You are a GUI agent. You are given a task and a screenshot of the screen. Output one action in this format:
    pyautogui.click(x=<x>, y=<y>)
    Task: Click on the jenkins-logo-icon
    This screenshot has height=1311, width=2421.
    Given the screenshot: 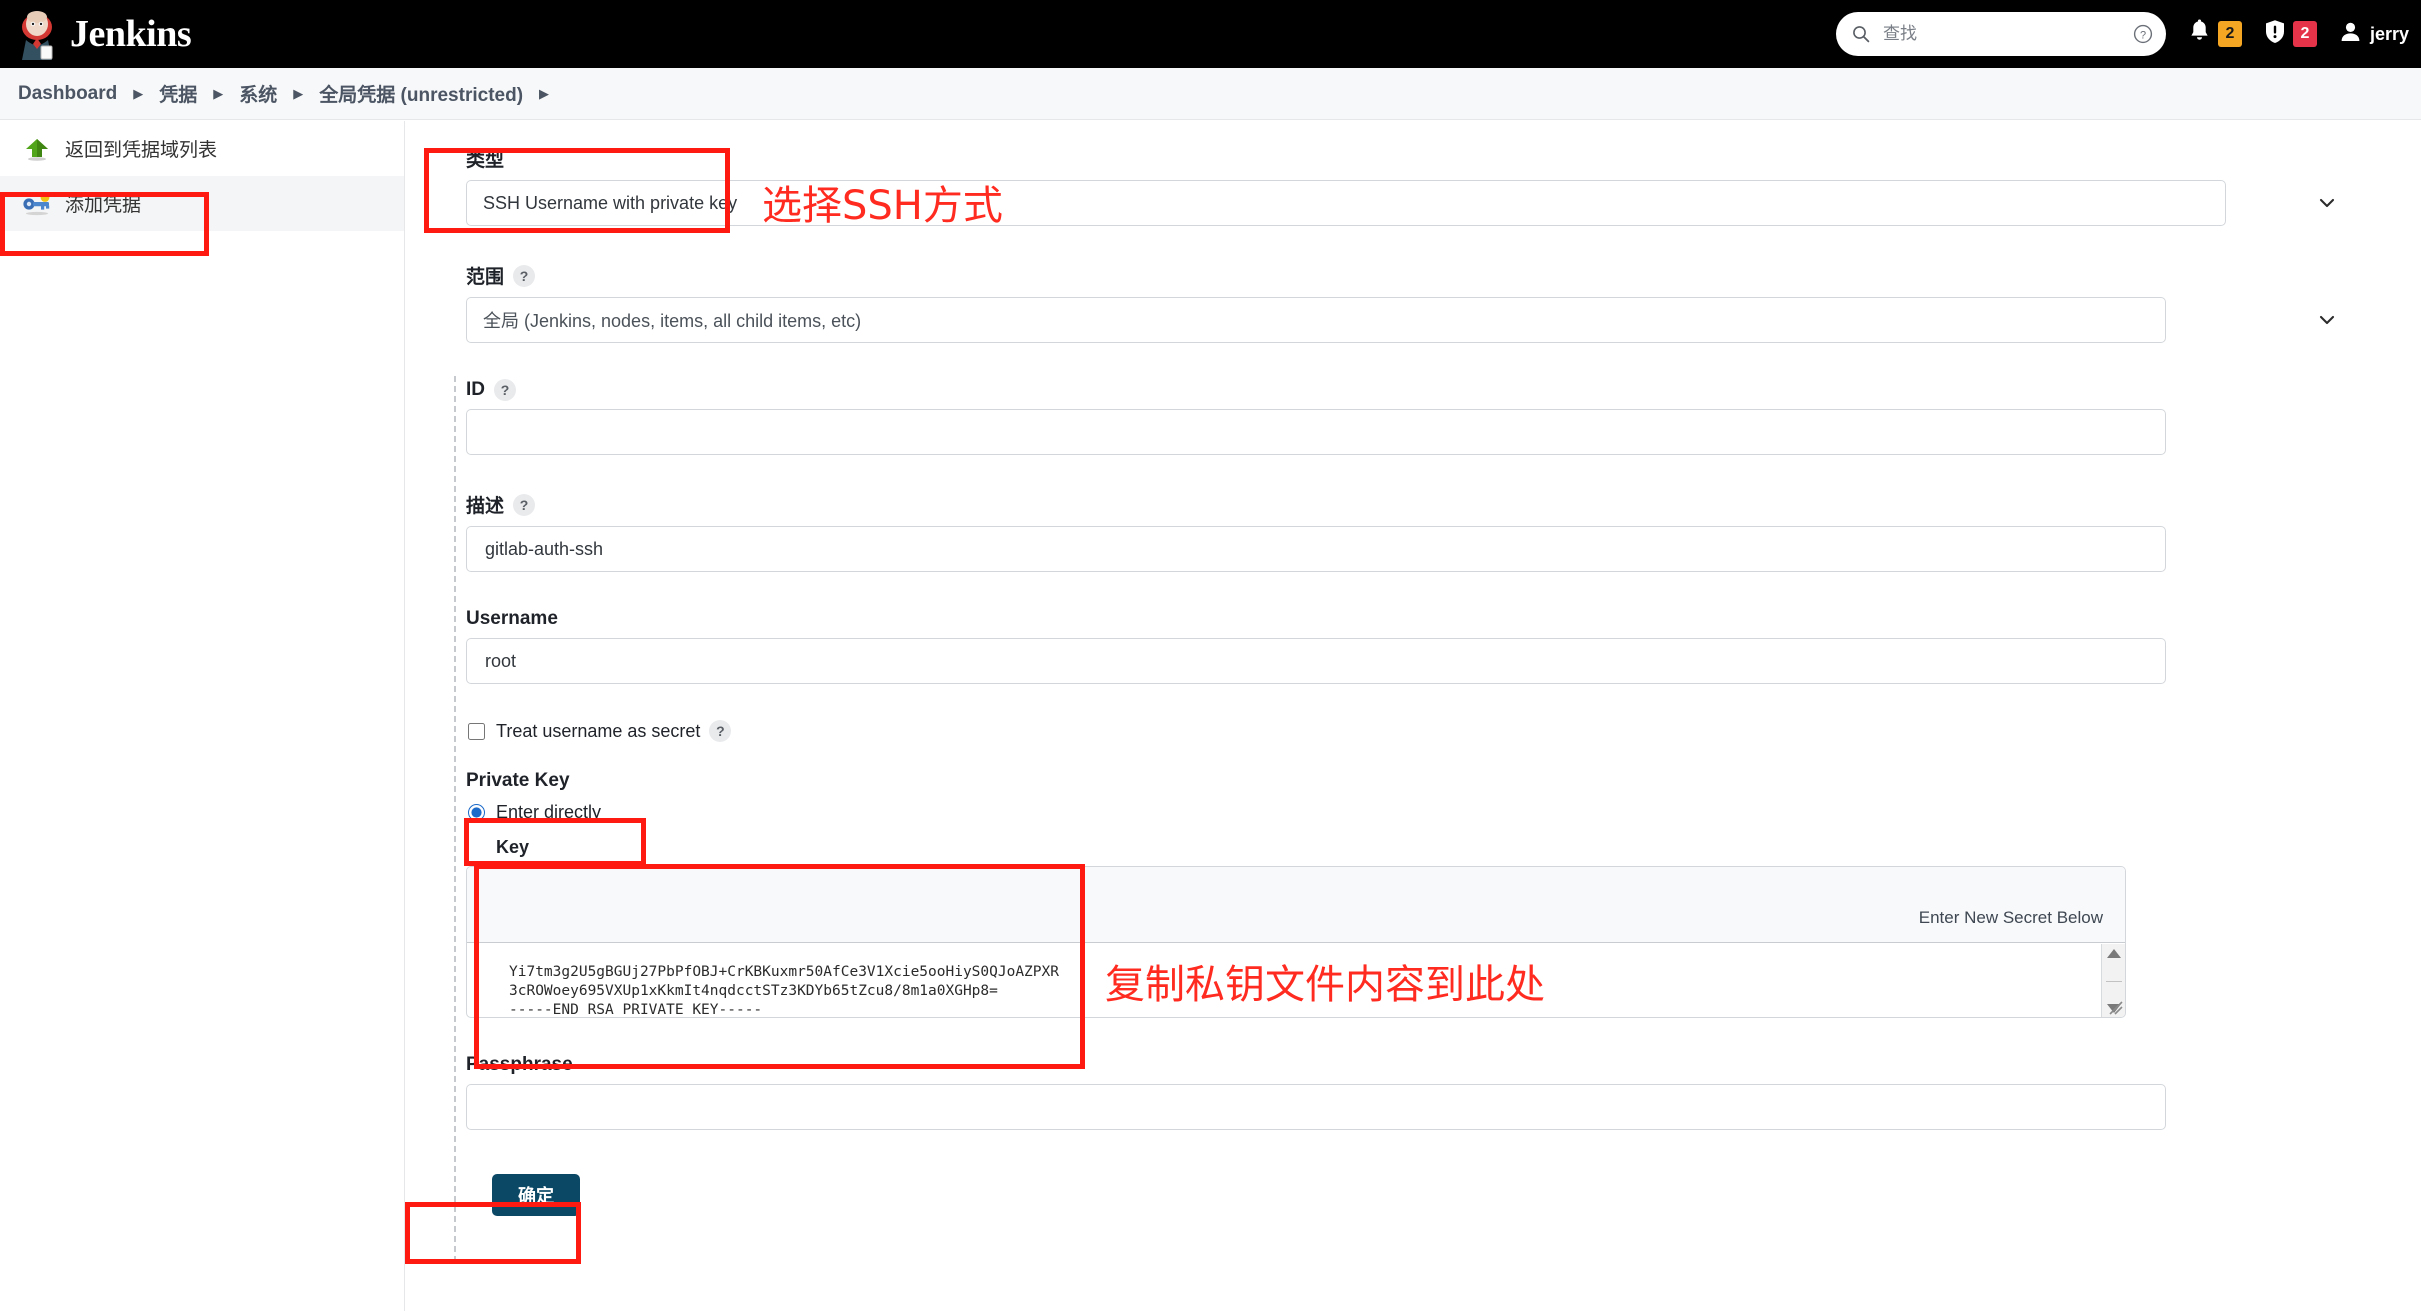 What is the action you would take?
    pyautogui.click(x=38, y=34)
    